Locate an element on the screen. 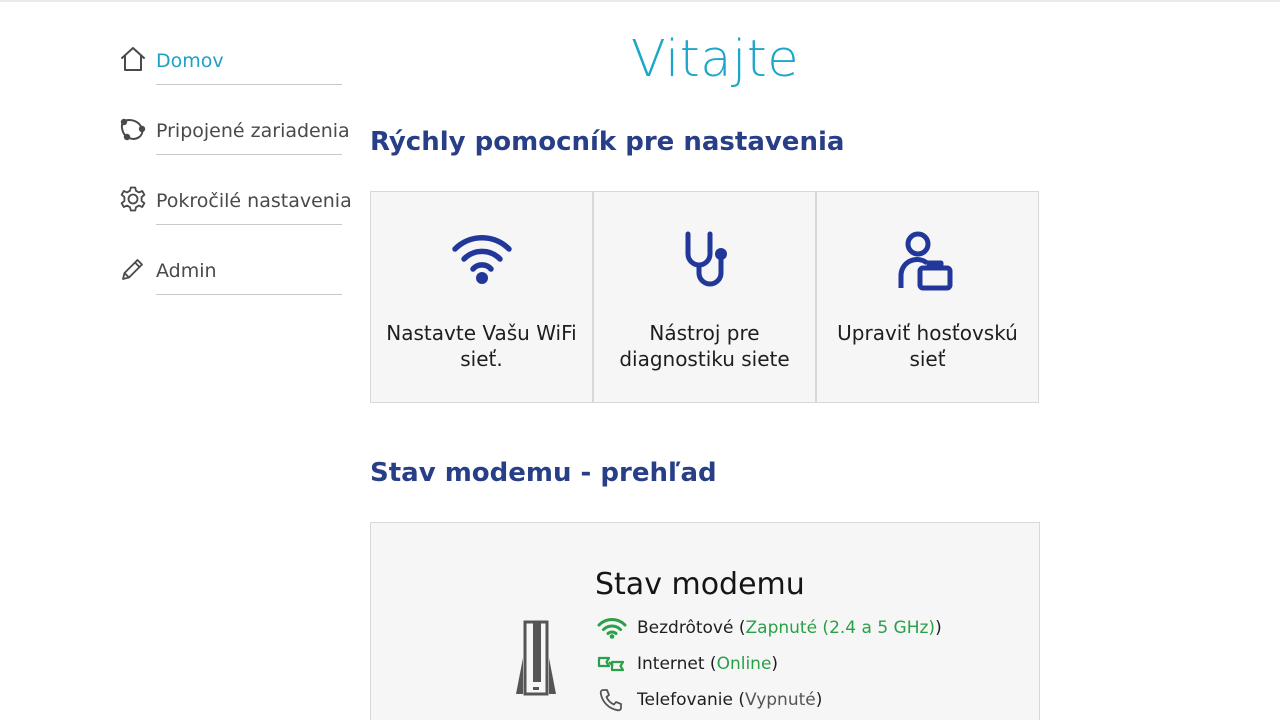 Image resolution: width=1280 pixels, height=720 pixels. sidebar-item-label: Pokročilé nastavenia is located at coordinates (254, 201).